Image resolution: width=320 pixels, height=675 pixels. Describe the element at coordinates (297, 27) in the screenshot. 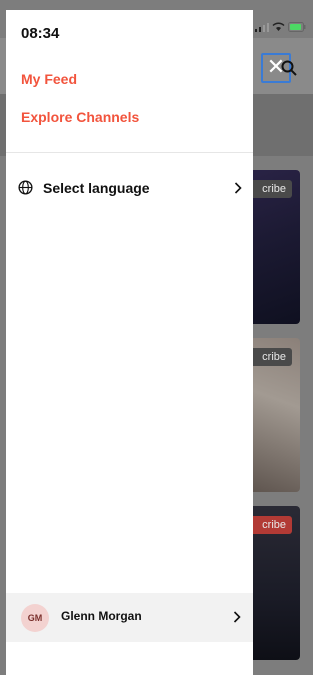

I see `battery-icon` at that location.